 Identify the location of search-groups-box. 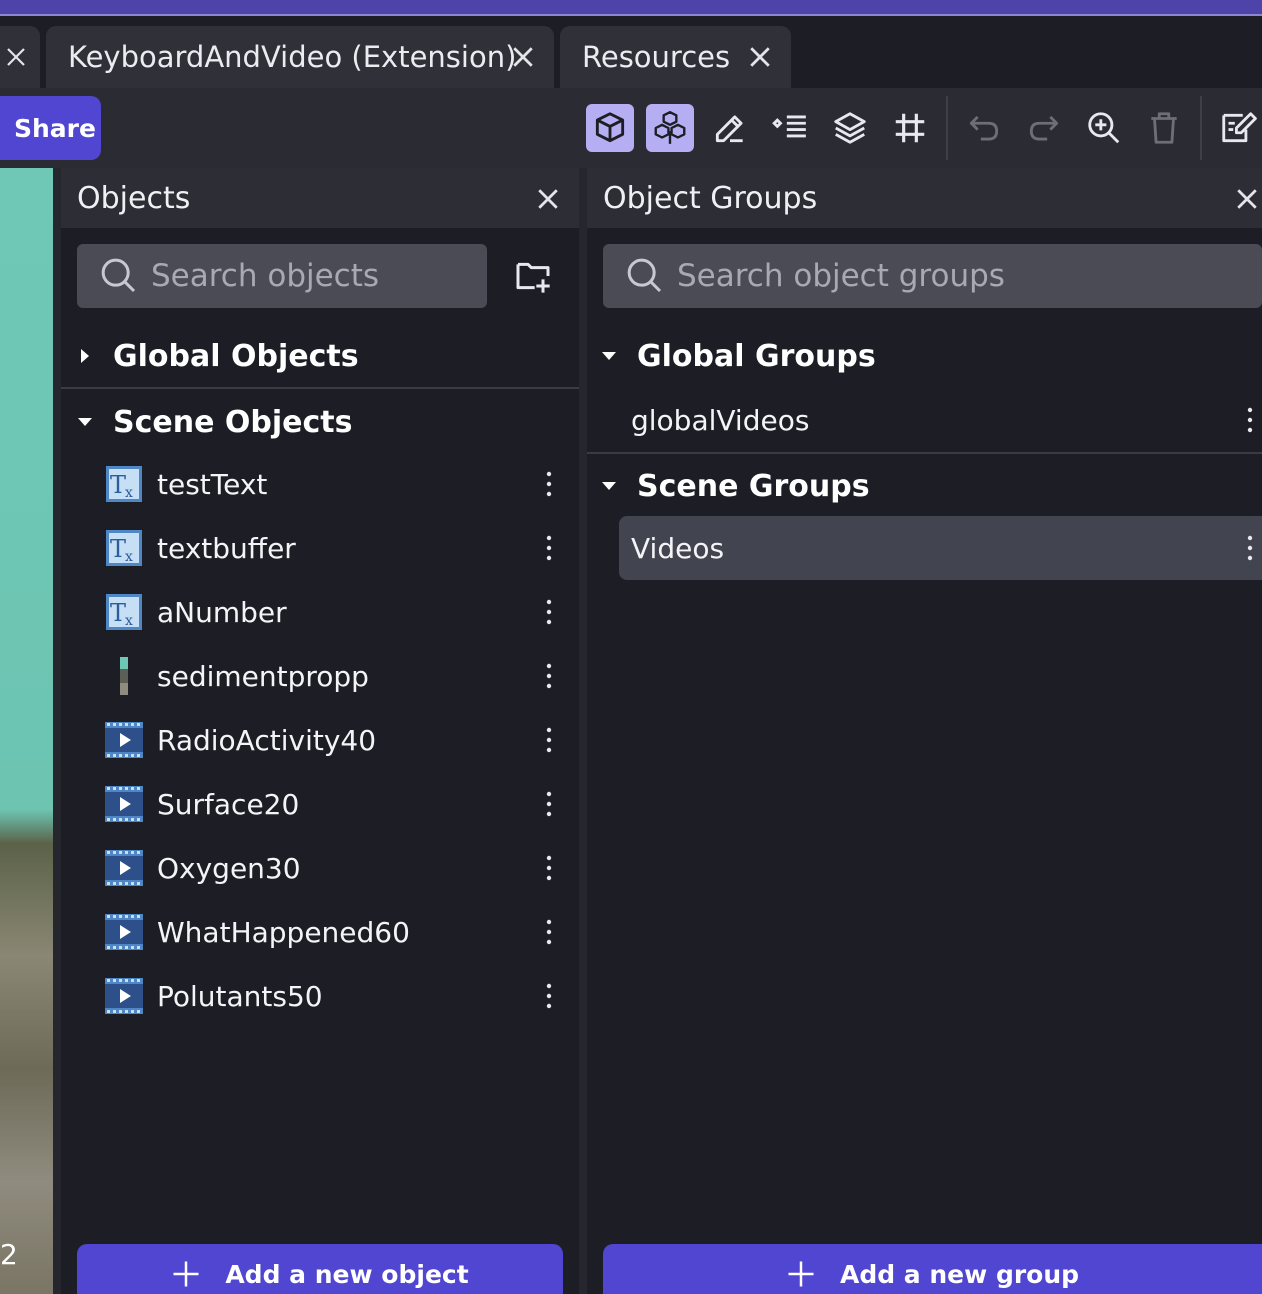
(932, 276).